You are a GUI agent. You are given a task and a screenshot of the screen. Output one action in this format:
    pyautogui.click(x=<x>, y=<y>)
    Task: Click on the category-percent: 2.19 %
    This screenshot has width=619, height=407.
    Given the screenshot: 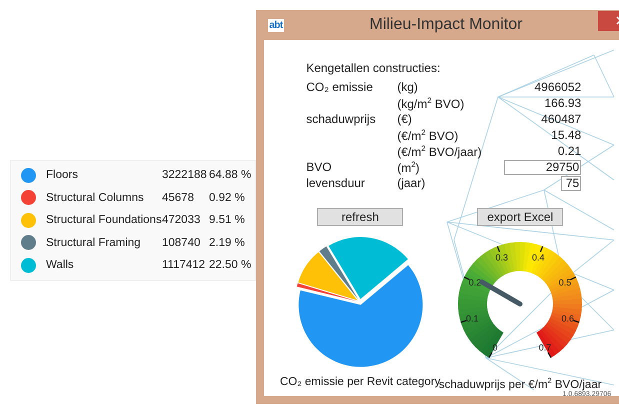 What is the action you would take?
    pyautogui.click(x=227, y=242)
    